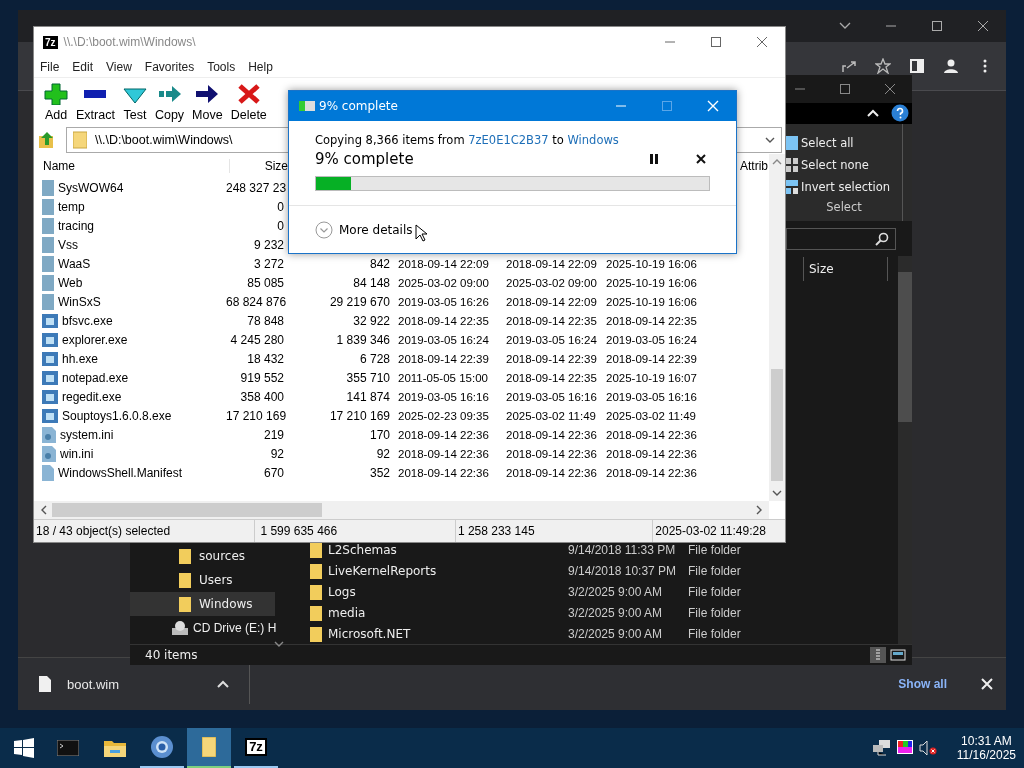 The width and height of the screenshot is (1024, 768). What do you see at coordinates (777, 162) in the screenshot?
I see `scroll-up-icon` at bounding box center [777, 162].